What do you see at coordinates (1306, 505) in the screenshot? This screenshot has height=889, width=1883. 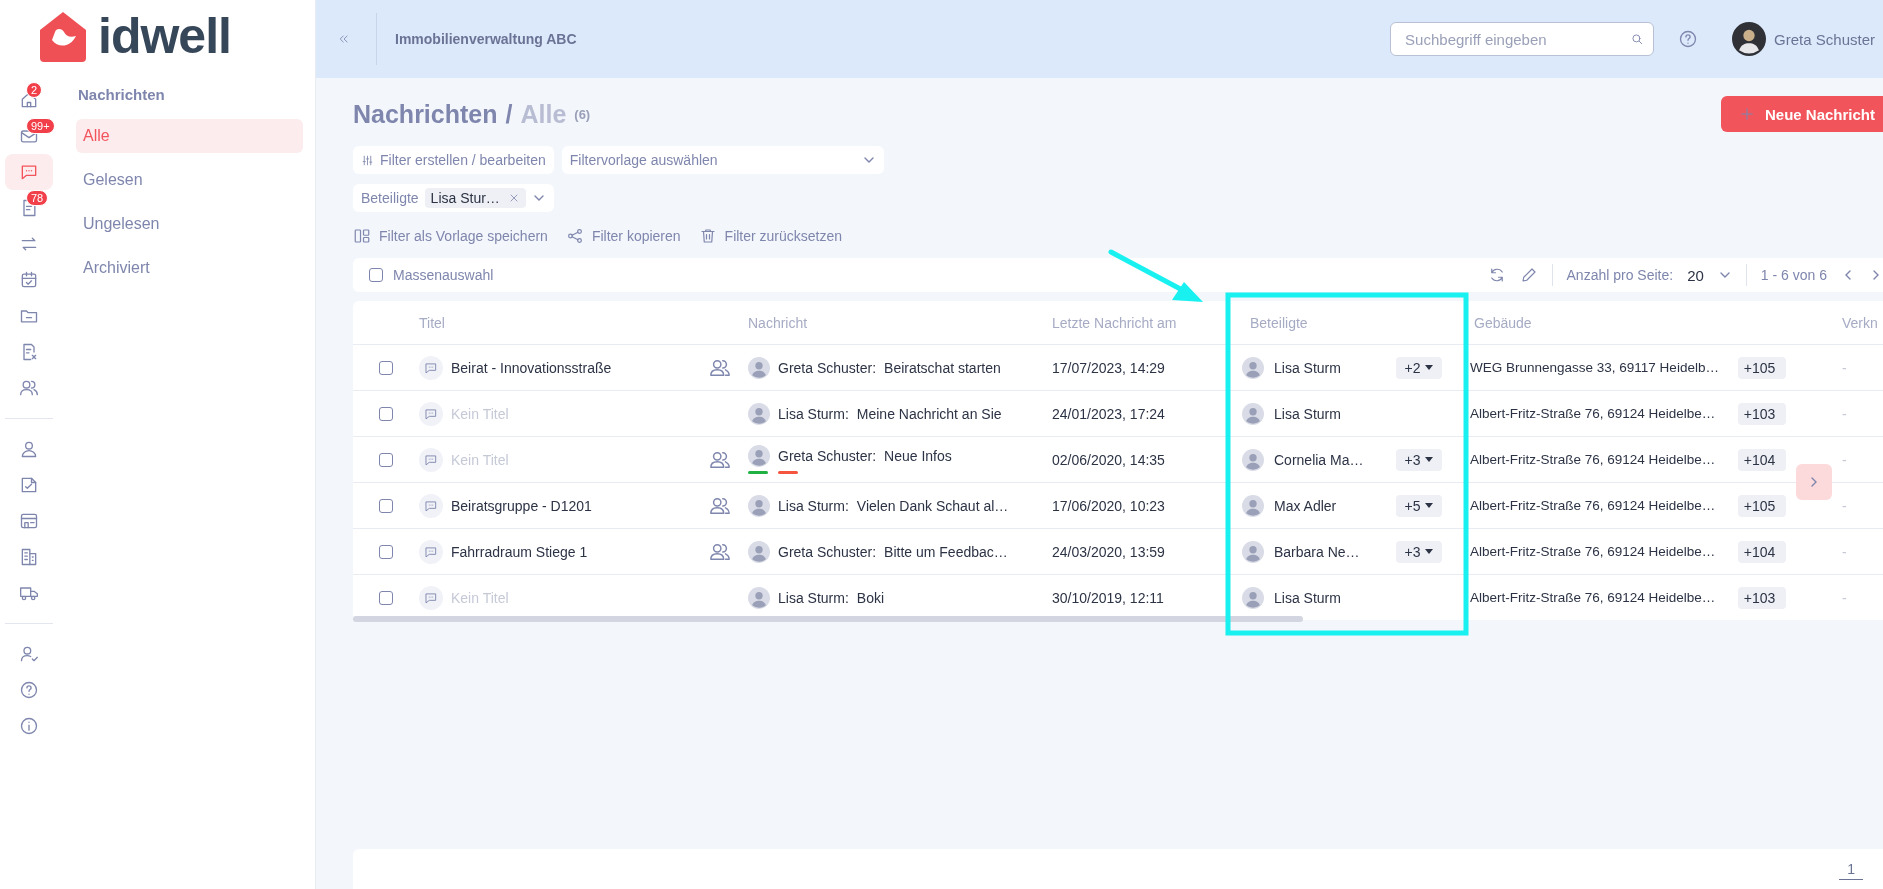 I see `participant-name: Max Adler` at bounding box center [1306, 505].